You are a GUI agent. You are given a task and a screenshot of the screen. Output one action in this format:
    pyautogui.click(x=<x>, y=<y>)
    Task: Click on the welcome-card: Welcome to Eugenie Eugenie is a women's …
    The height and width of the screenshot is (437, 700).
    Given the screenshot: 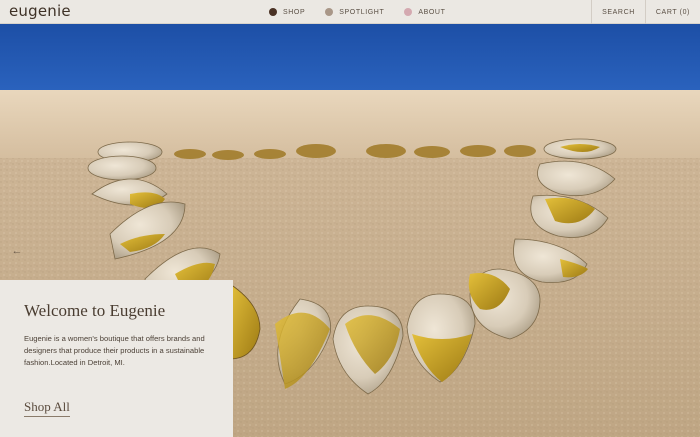 What is the action you would take?
    pyautogui.click(x=116, y=358)
    